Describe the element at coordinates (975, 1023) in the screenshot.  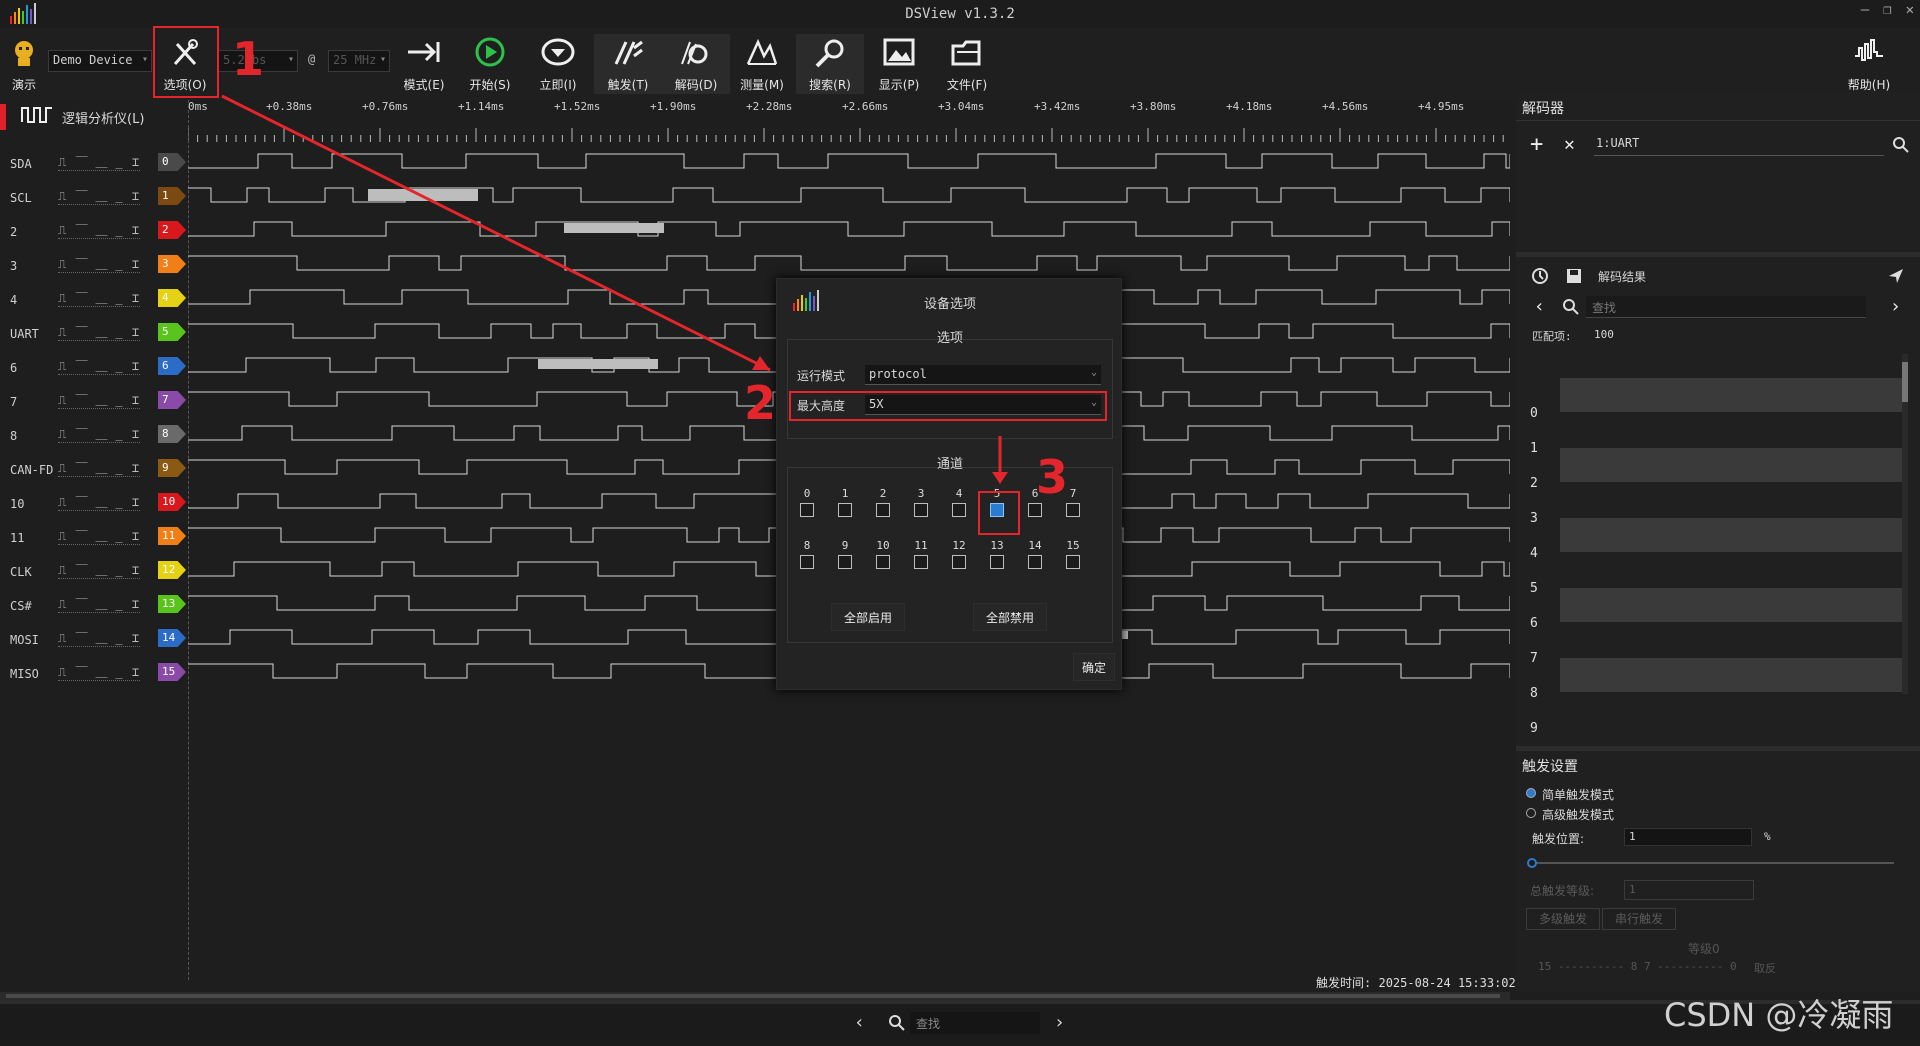
I see `bottom-search-input: 查找` at that location.